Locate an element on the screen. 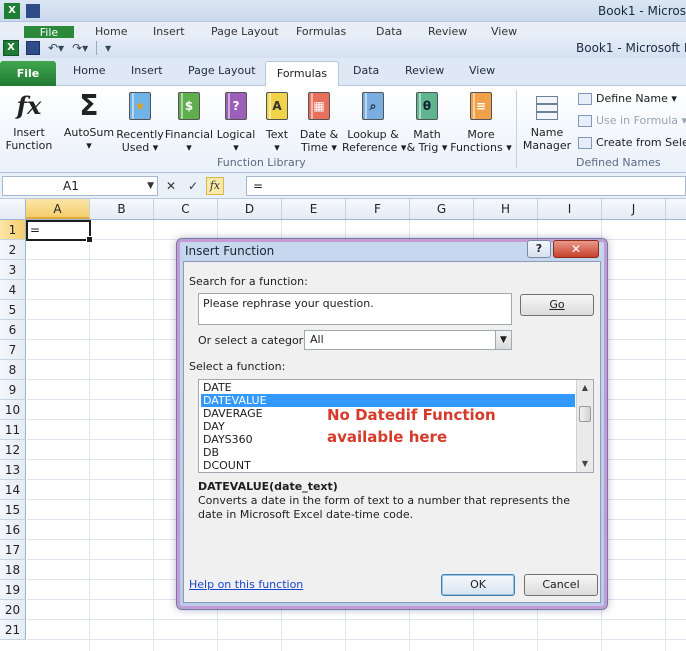  column-header: H is located at coordinates (506, 209).